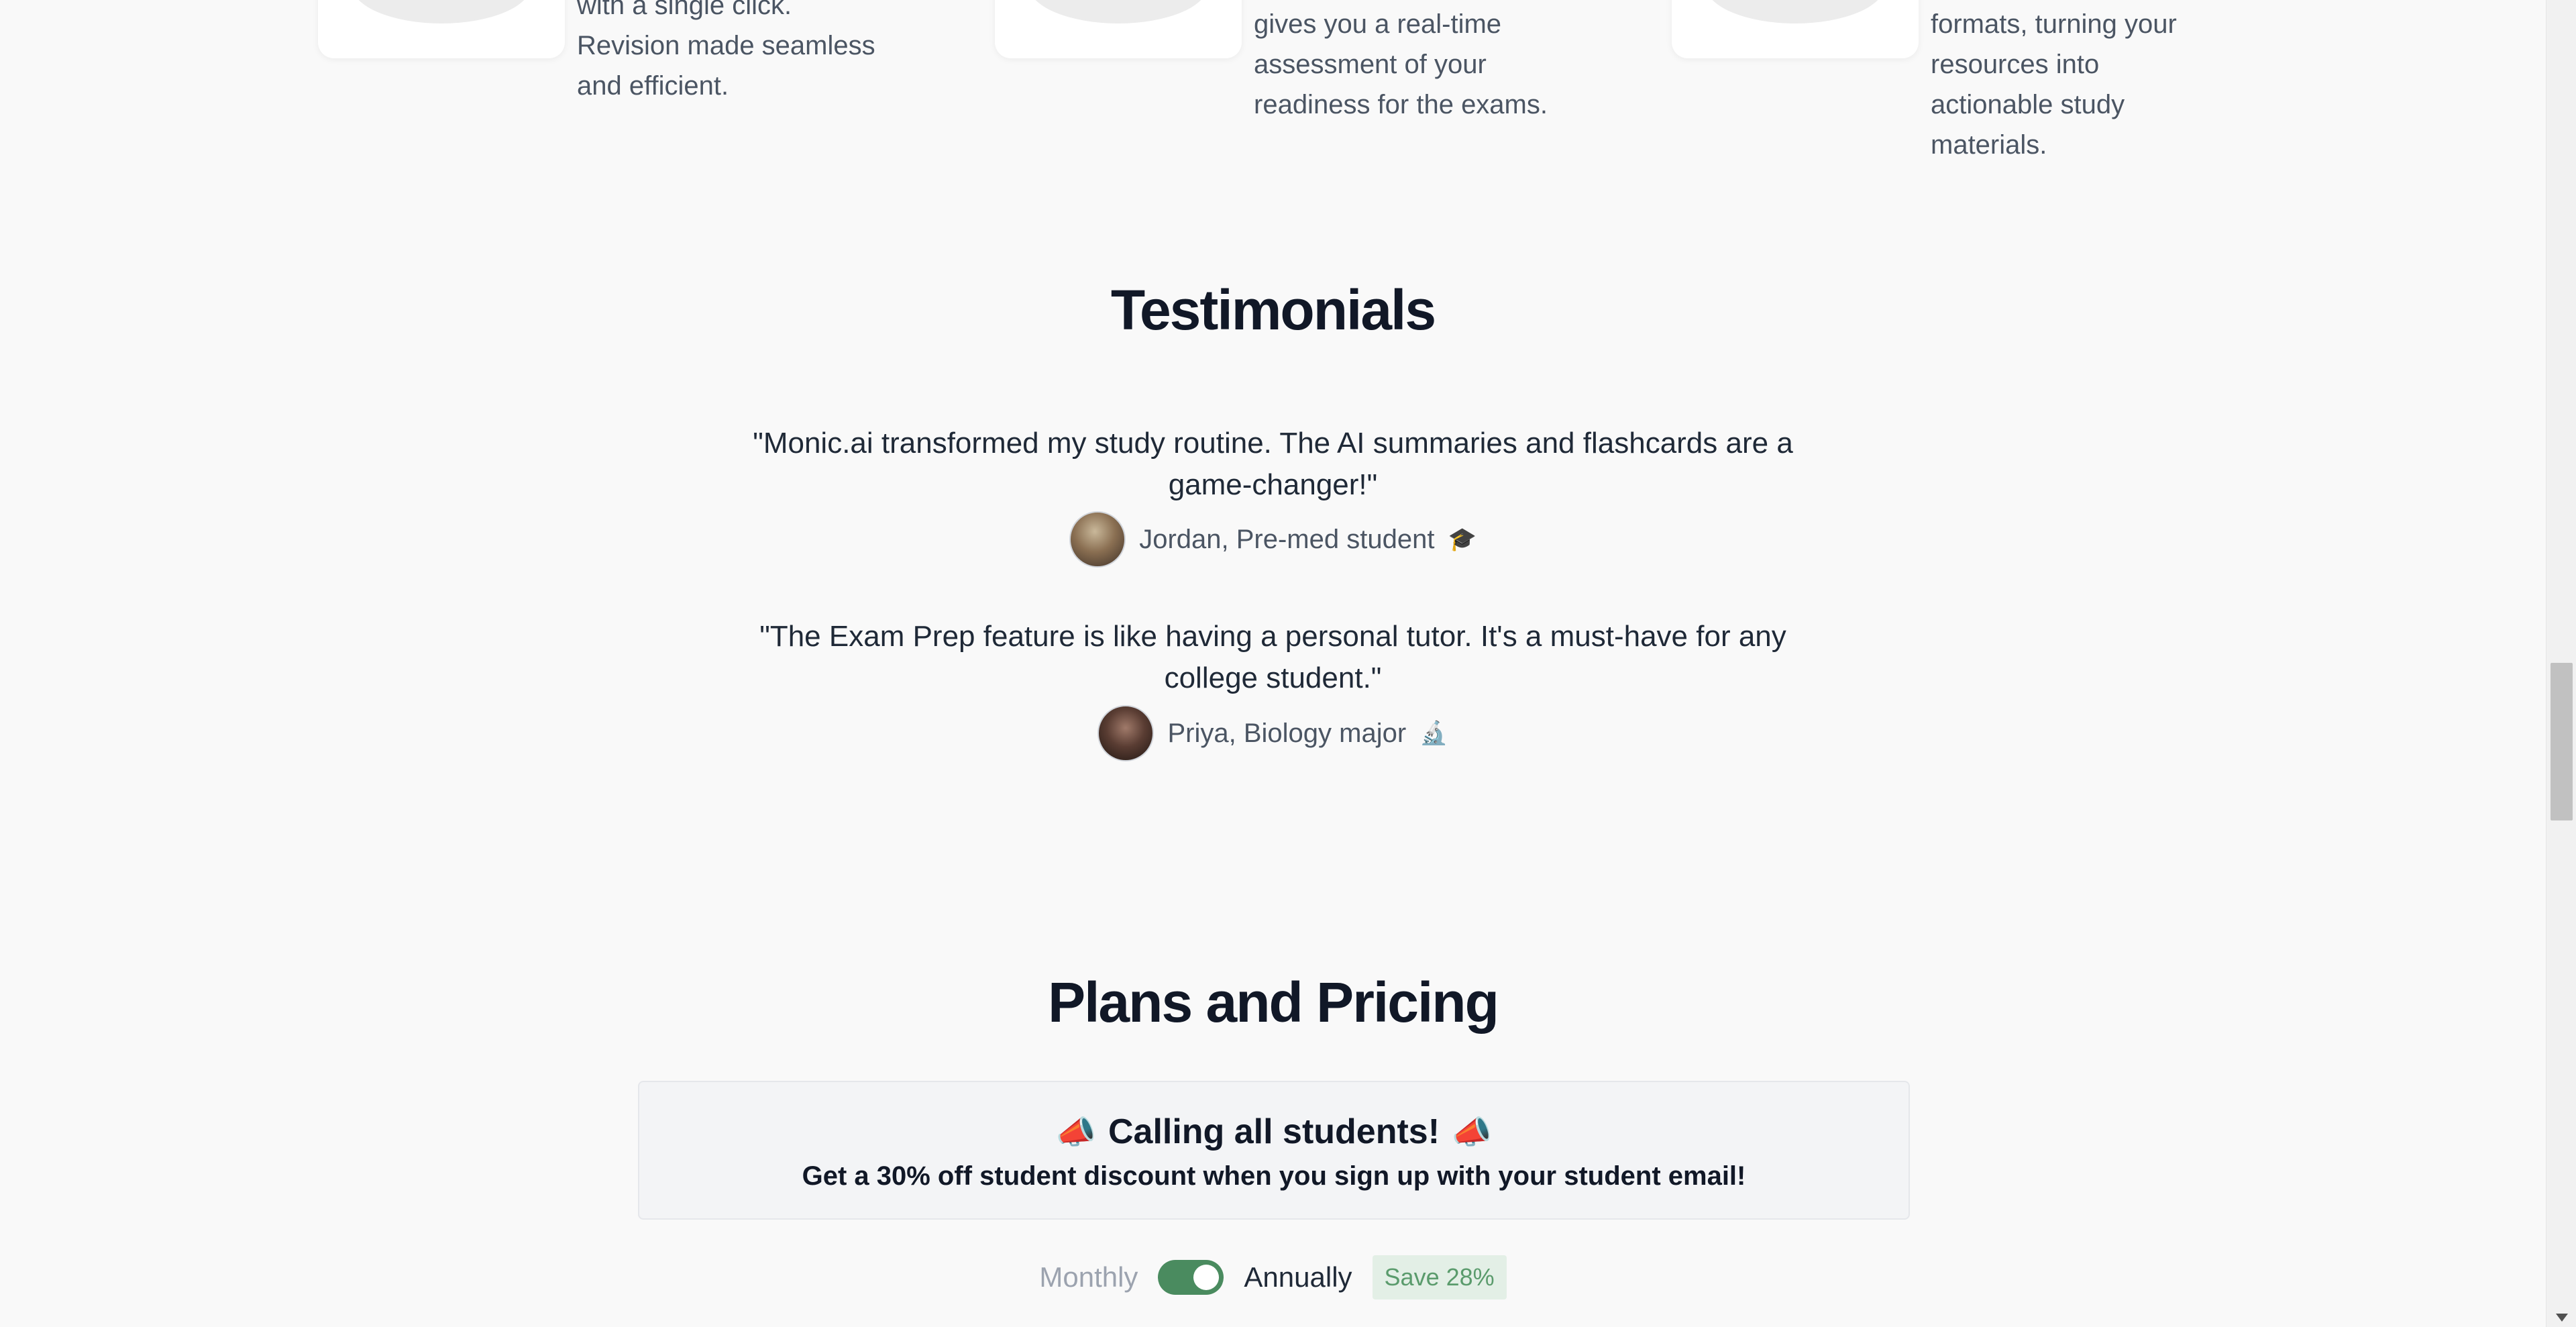 This screenshot has width=2576, height=1327. Describe the element at coordinates (1287, 539) in the screenshot. I see `author-name: Jordan, Pre-med student` at that location.